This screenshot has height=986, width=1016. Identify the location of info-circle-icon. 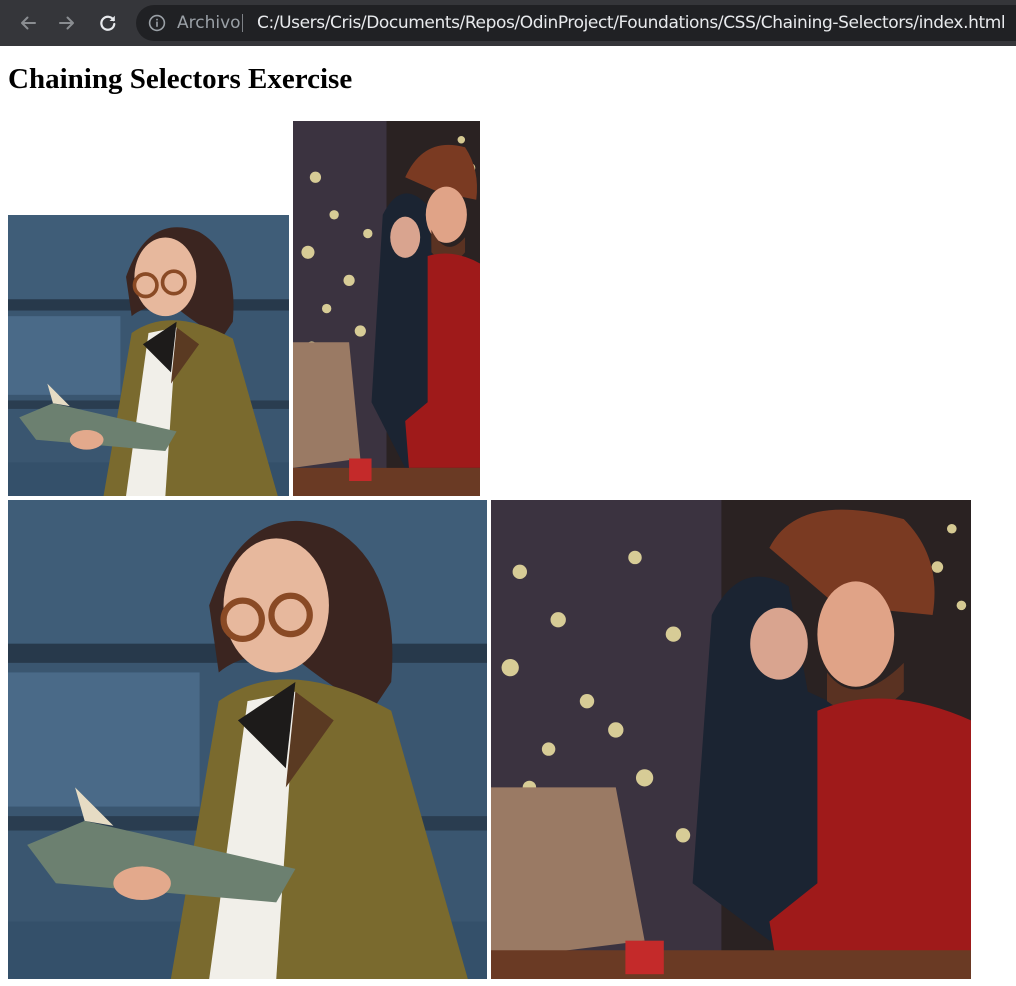
(157, 23).